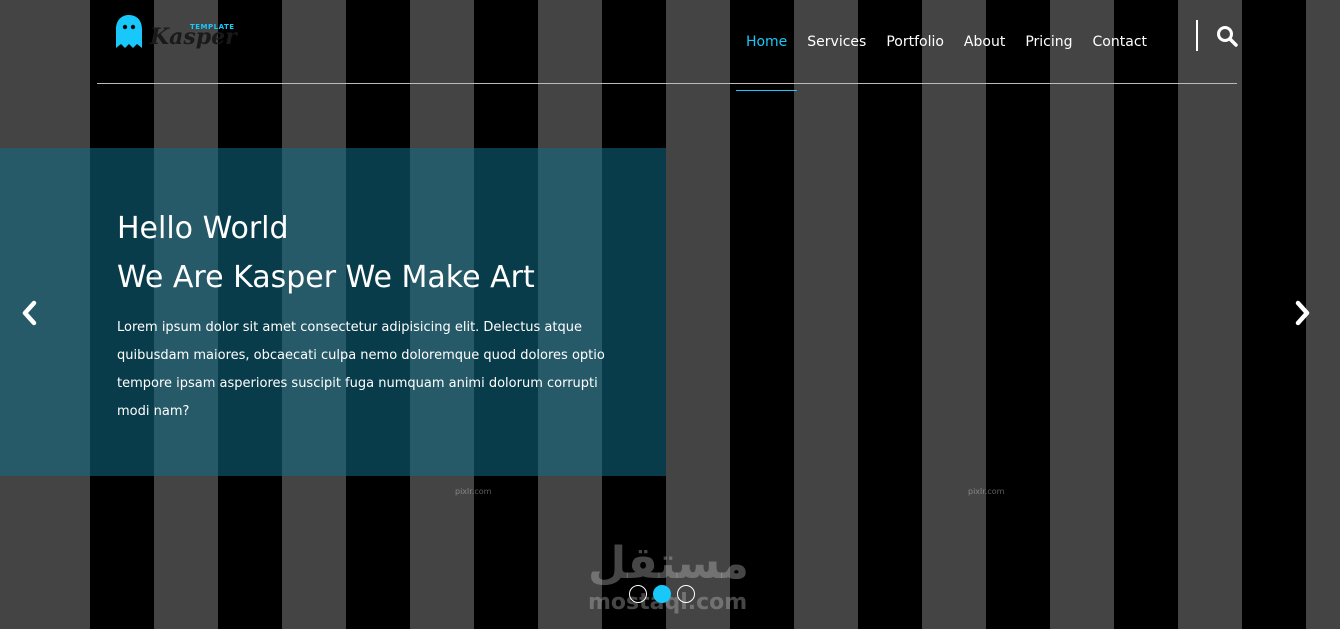 Image resolution: width=1340 pixels, height=629 pixels. Describe the element at coordinates (766, 49) in the screenshot. I see `nav-link-home: Home` at that location.